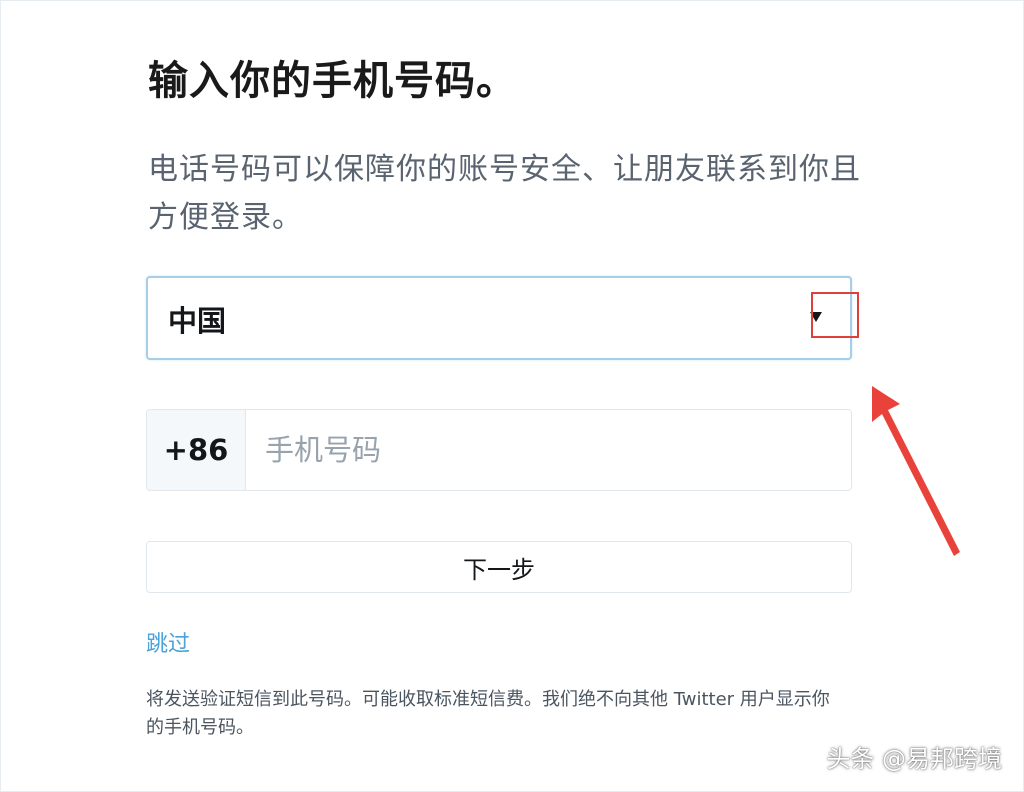 This screenshot has height=792, width=1024. Describe the element at coordinates (547, 450) in the screenshot. I see `phone-number-input` at that location.